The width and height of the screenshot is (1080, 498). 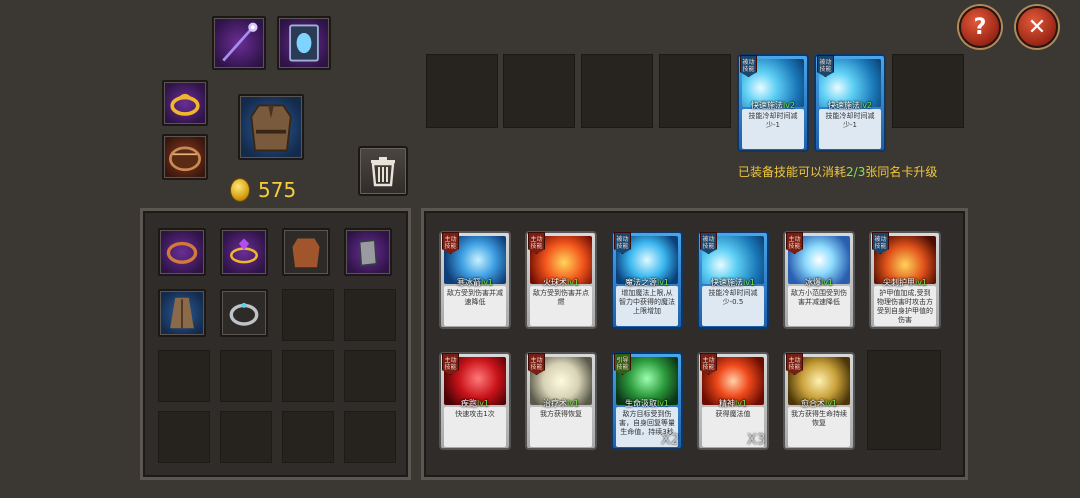 I want to click on skill-name-row: 寒冰箭lv1, so click(x=475, y=282).